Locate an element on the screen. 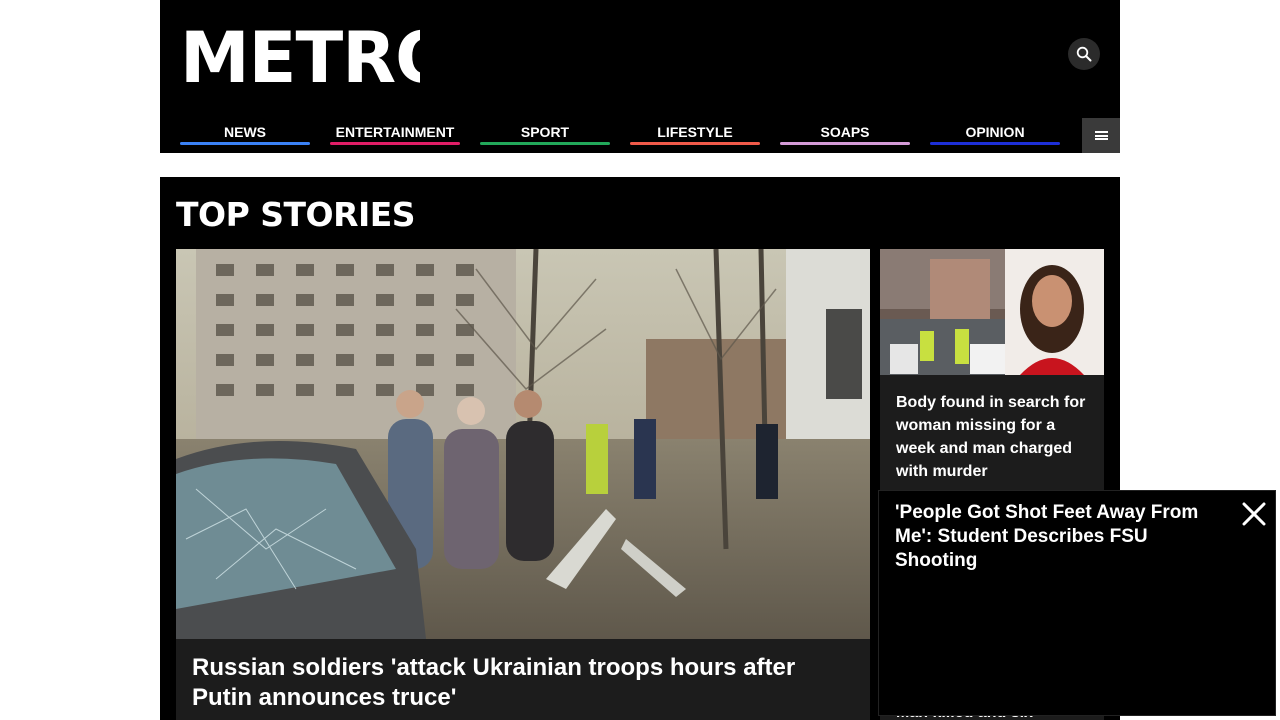 Image resolution: width=1280 pixels, height=720 pixels. nav-item-label: SPORT is located at coordinates (545, 132).